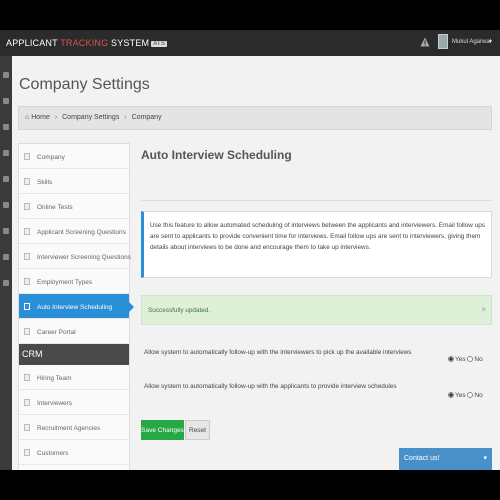 The height and width of the screenshot is (500, 500). I want to click on breadcrumb-current: Company, so click(146, 117).